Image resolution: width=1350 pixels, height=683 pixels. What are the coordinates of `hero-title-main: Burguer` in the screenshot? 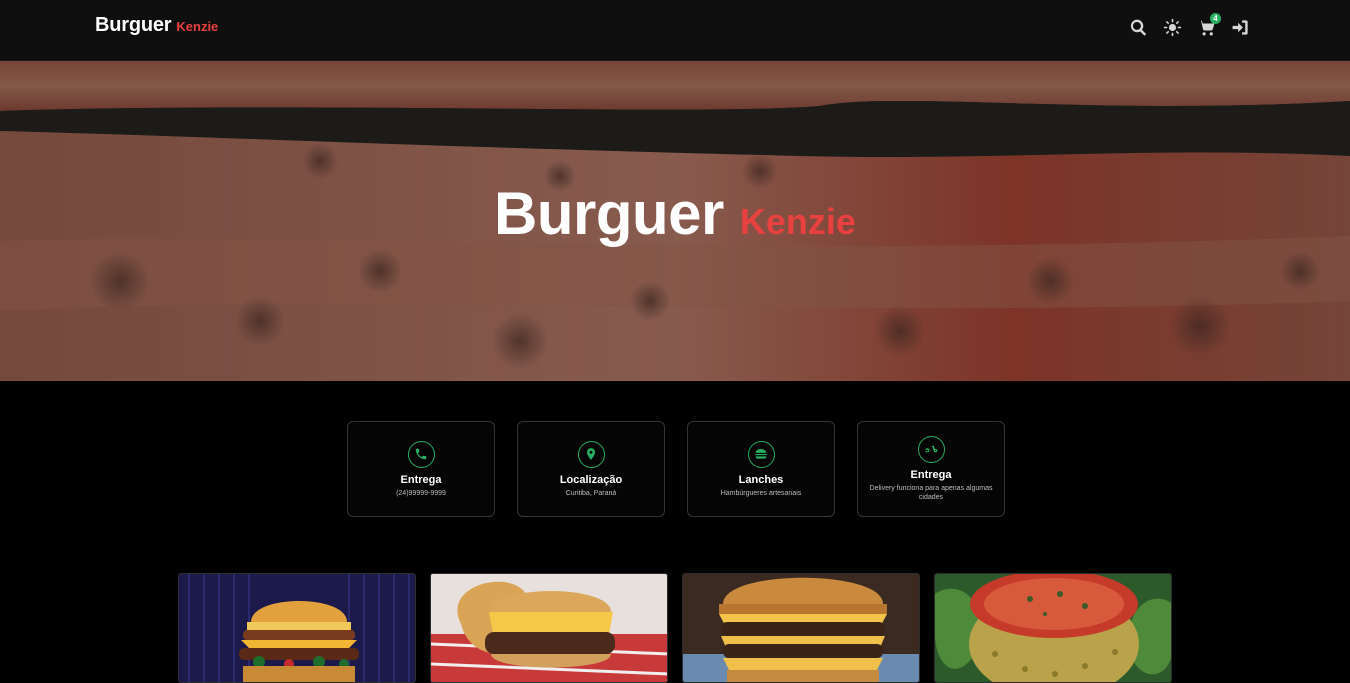 It's located at (609, 213).